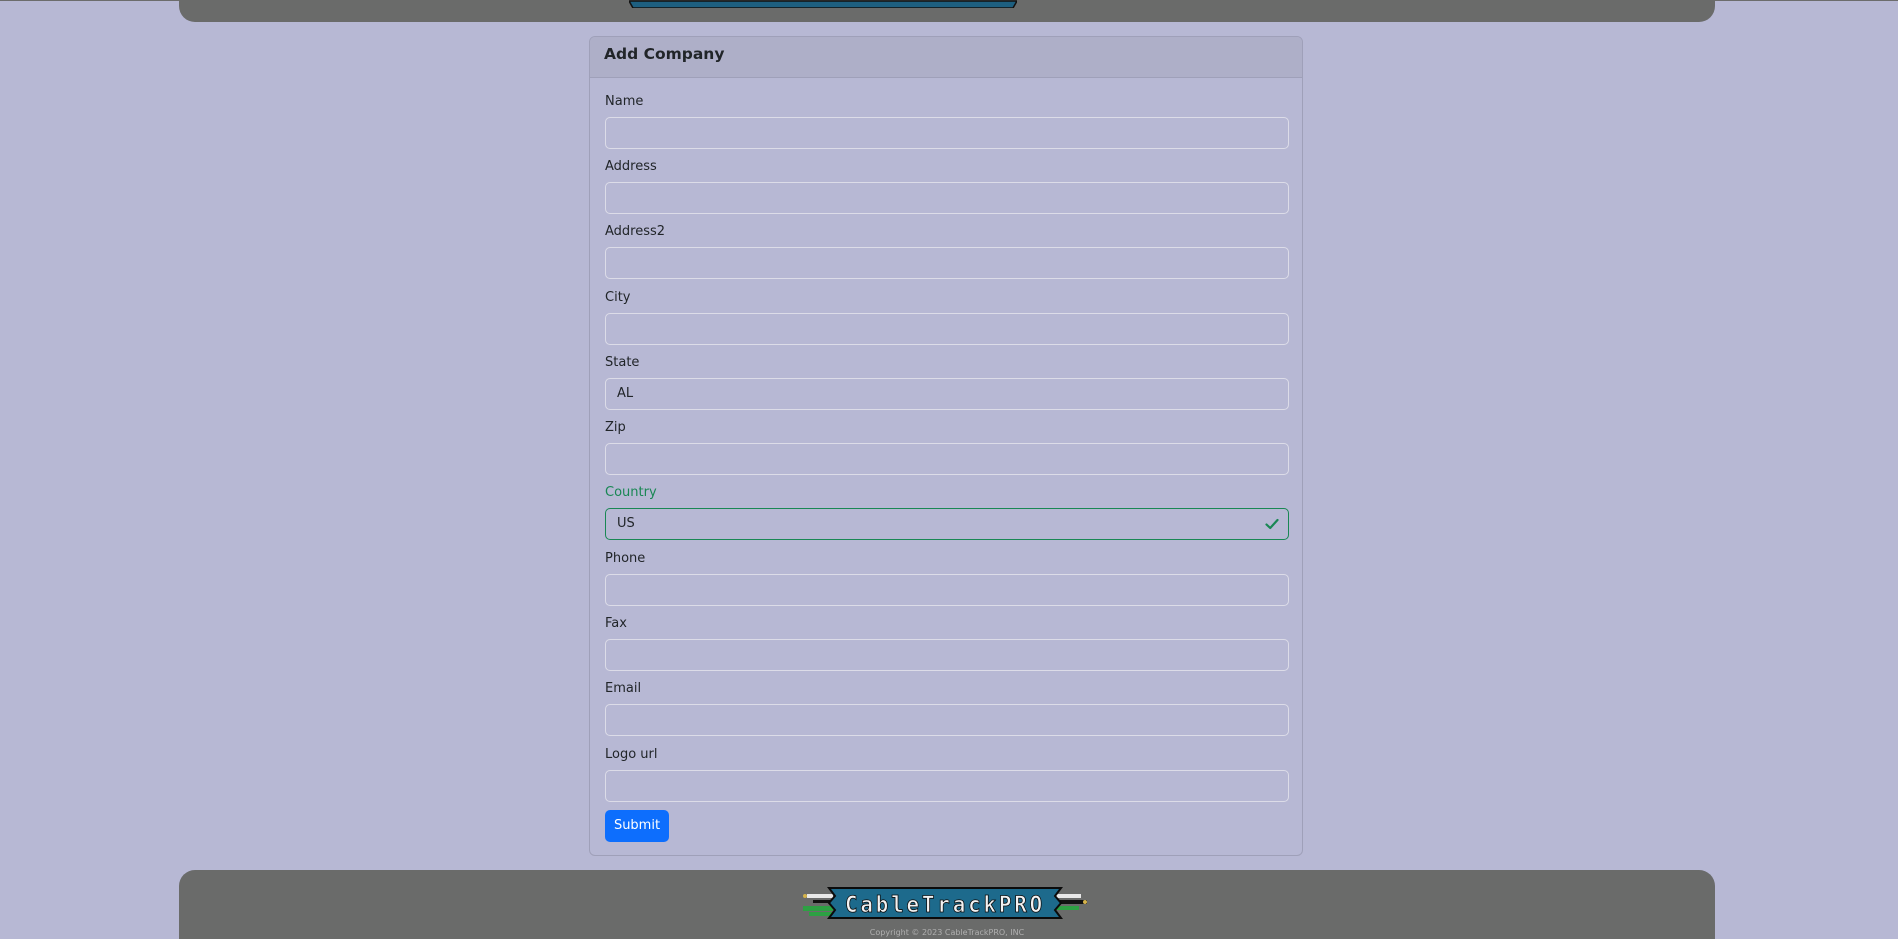 This screenshot has width=1898, height=939. I want to click on state-field-group: State AL, so click(947, 382).